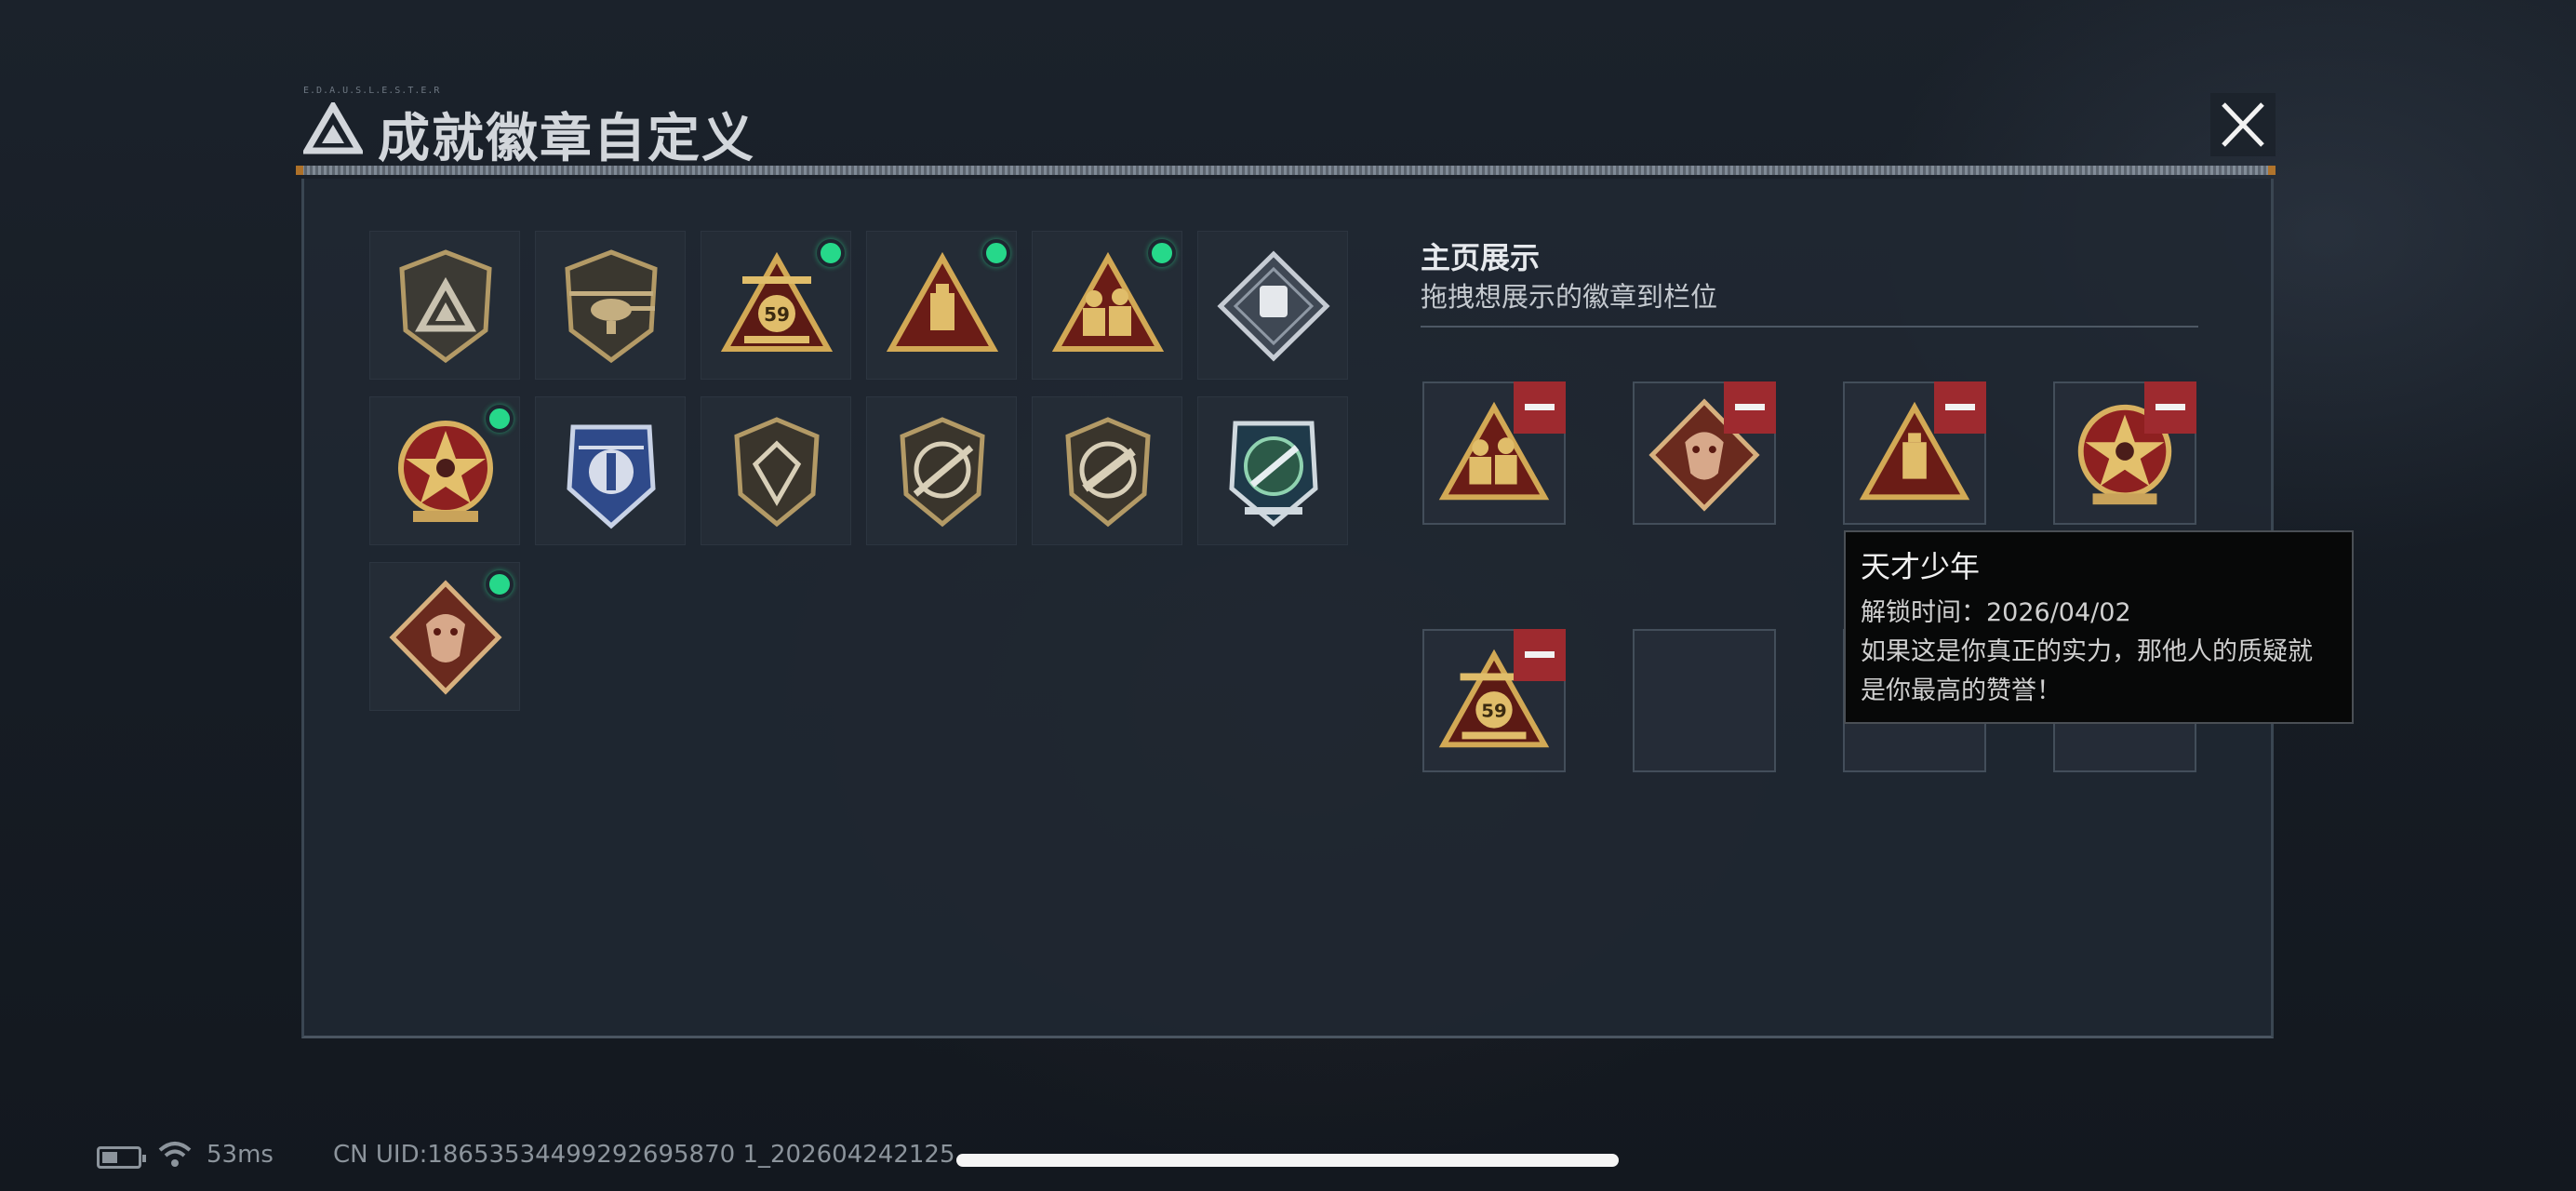 The width and height of the screenshot is (2576, 1191). I want to click on badge-cell: 59, so click(776, 305).